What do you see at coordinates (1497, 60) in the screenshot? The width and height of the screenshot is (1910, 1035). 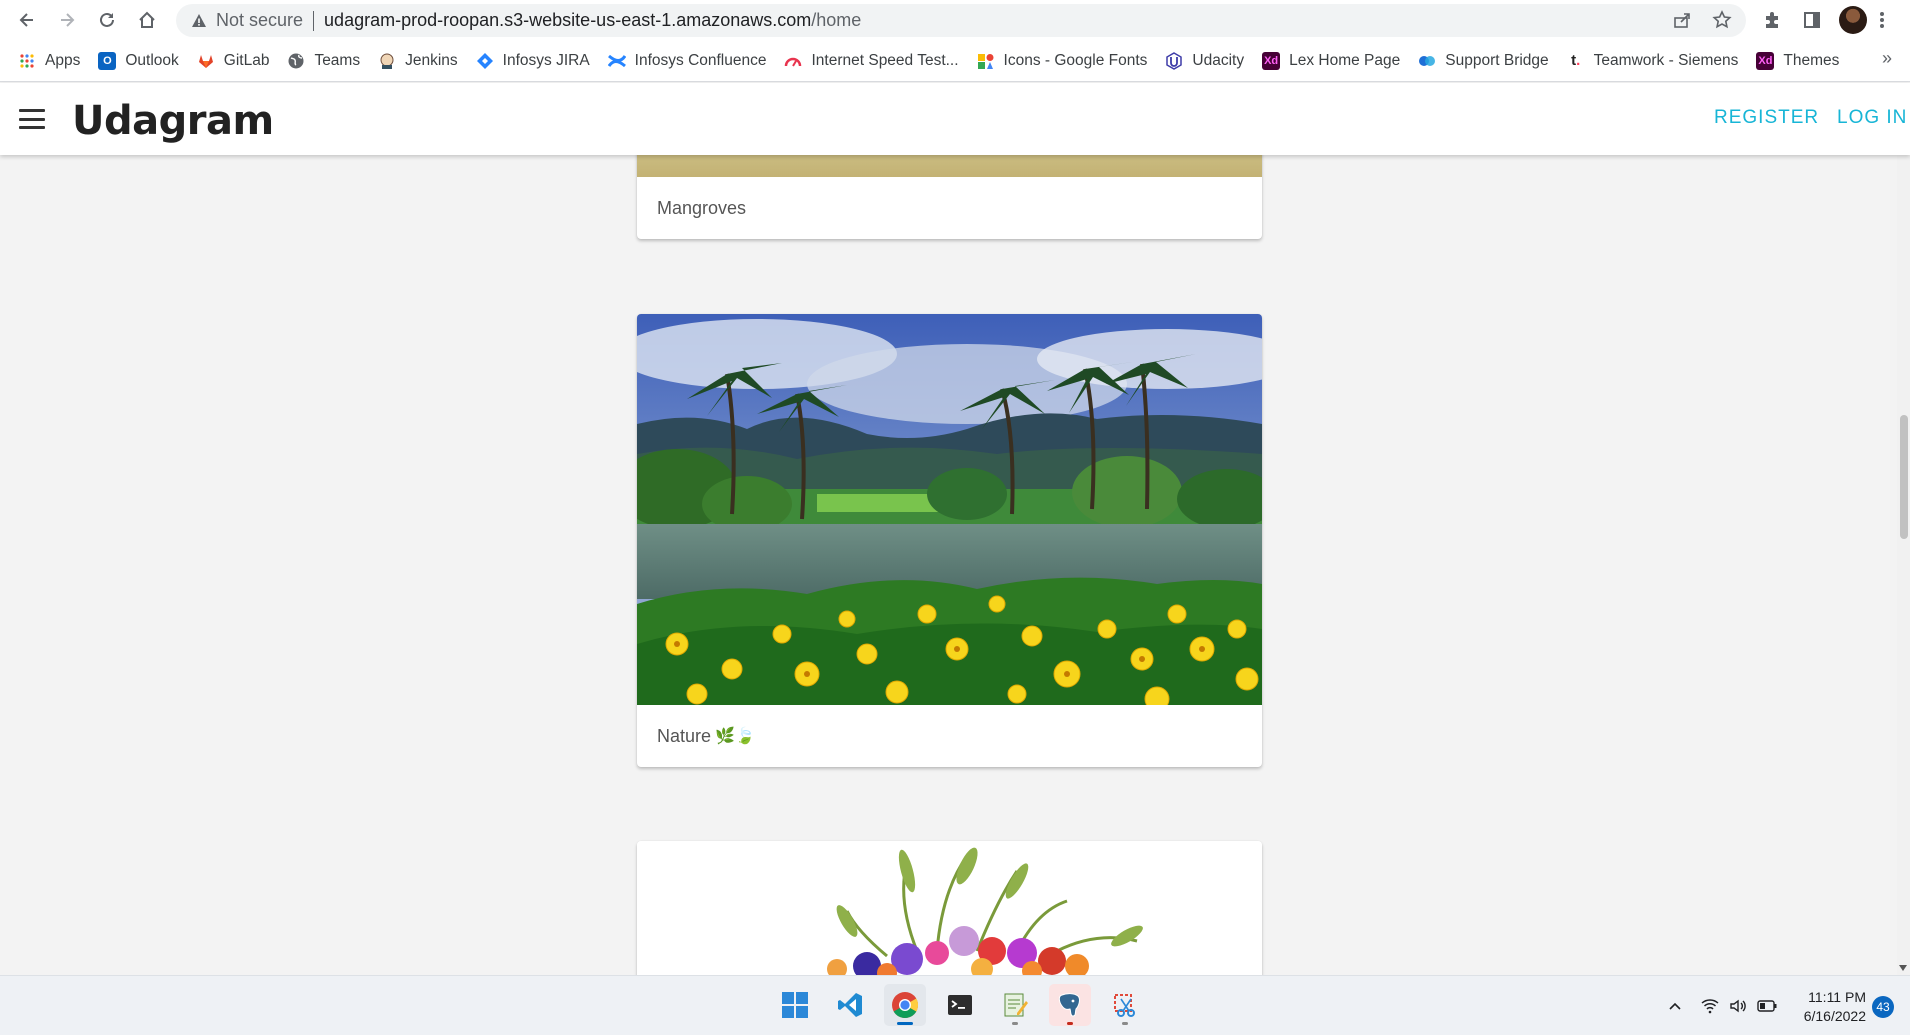 I see `bookmark-label: Support Bridge` at bounding box center [1497, 60].